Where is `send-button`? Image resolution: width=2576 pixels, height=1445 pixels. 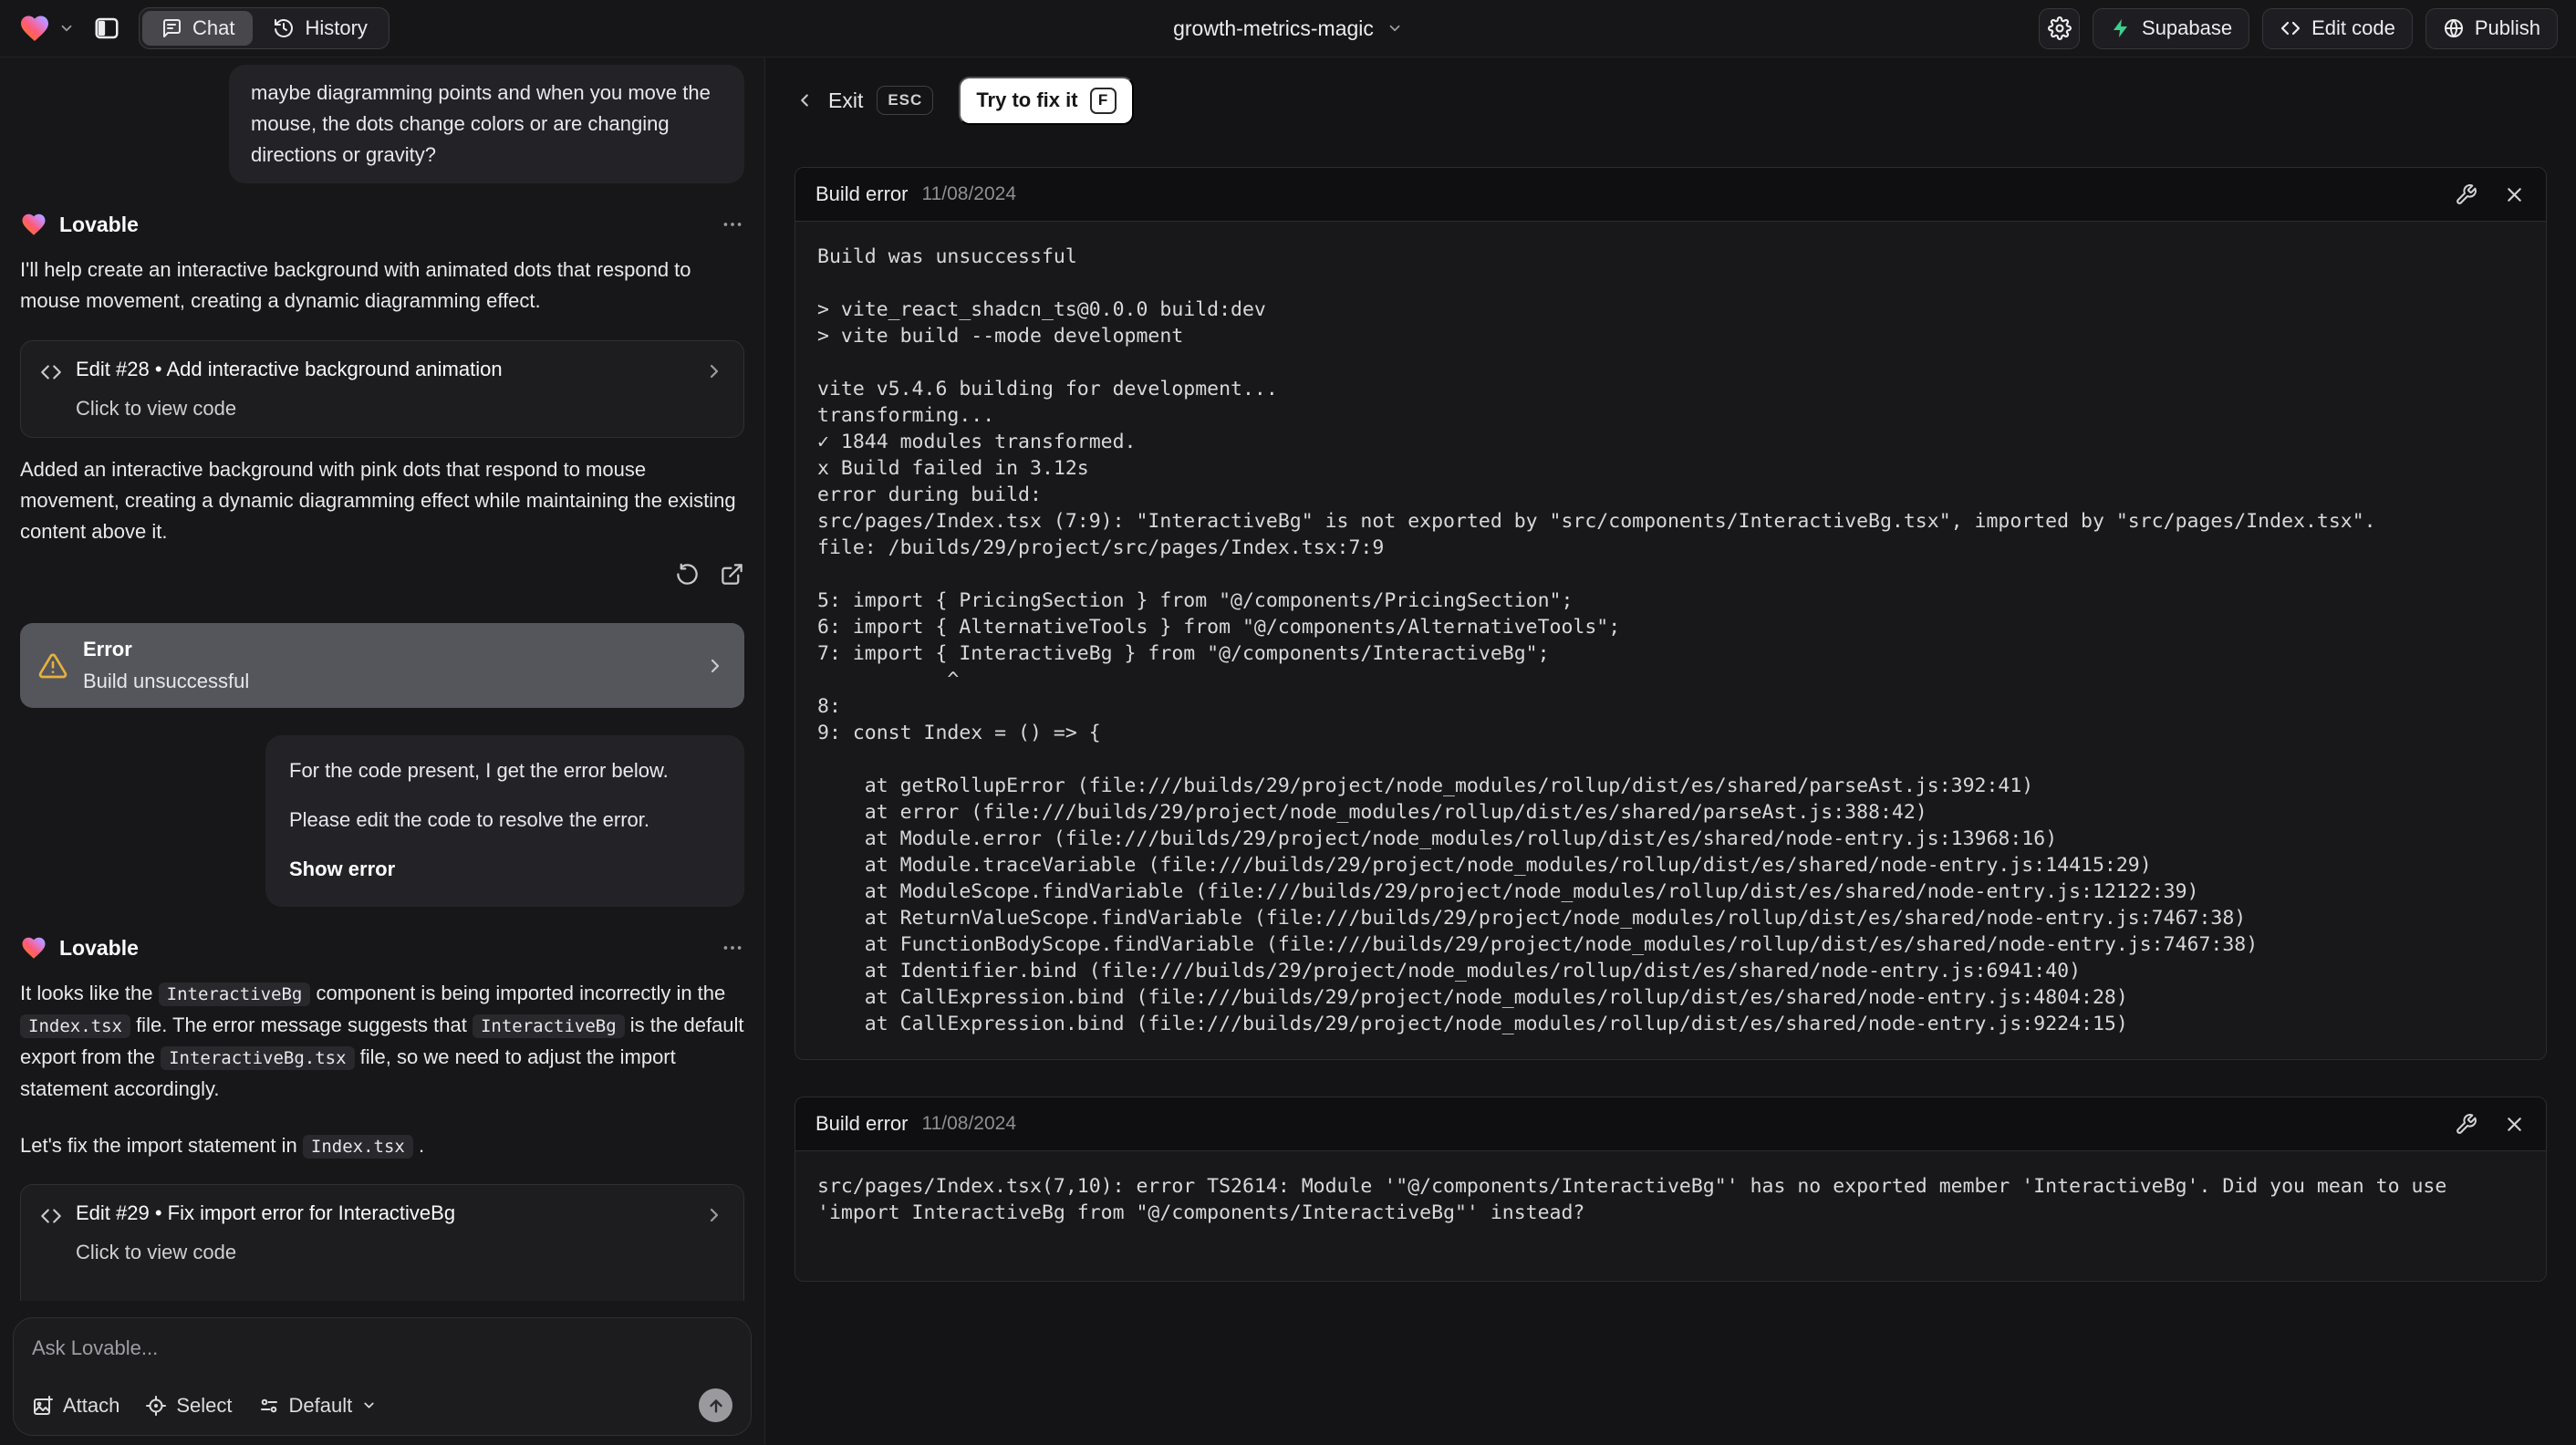 send-button is located at coordinates (715, 1405).